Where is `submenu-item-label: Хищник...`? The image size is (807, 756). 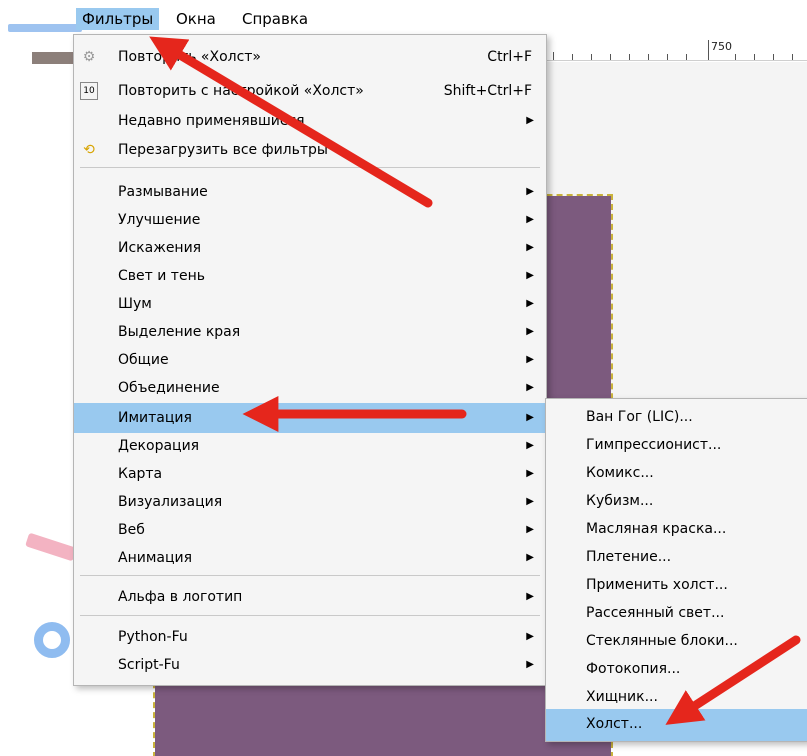
submenu-item-label: Хищник... is located at coordinates (622, 697).